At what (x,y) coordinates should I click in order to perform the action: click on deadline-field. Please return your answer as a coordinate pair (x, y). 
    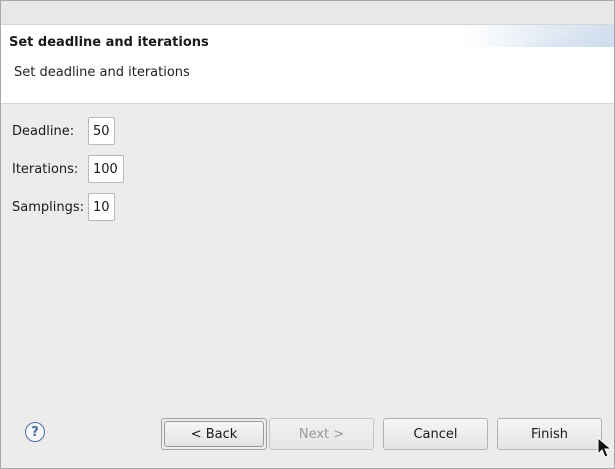
    Looking at the image, I should click on (101, 131).